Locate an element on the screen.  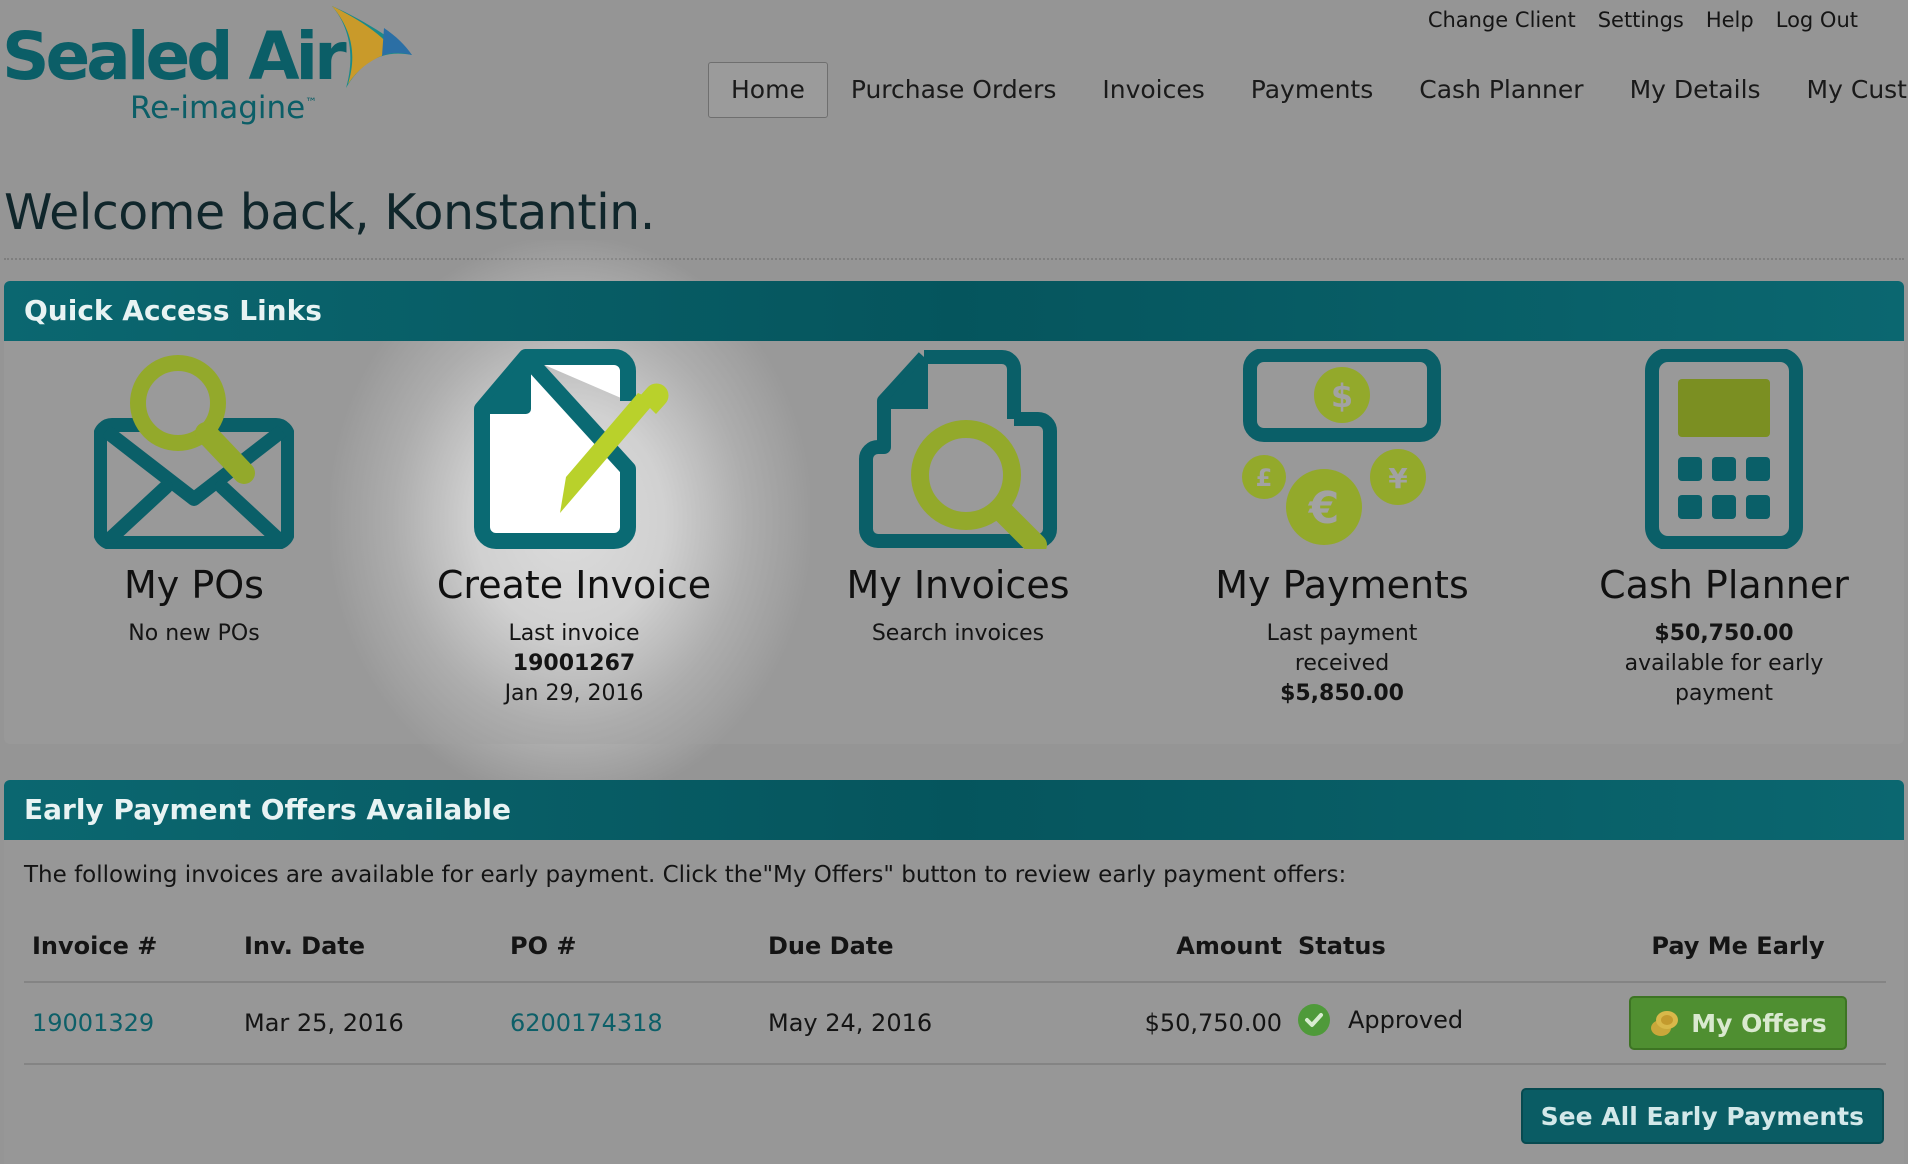
welcome-heading: Welcome back, Konstantin. is located at coordinates (329, 212).